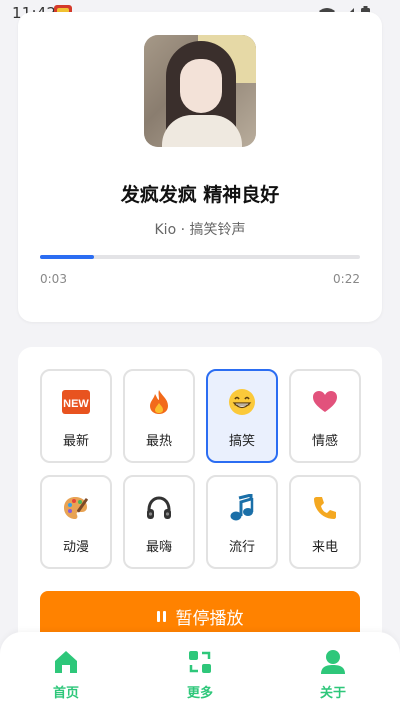 This screenshot has width=400, height=711. What do you see at coordinates (75, 441) in the screenshot?
I see `category-label: 最新` at bounding box center [75, 441].